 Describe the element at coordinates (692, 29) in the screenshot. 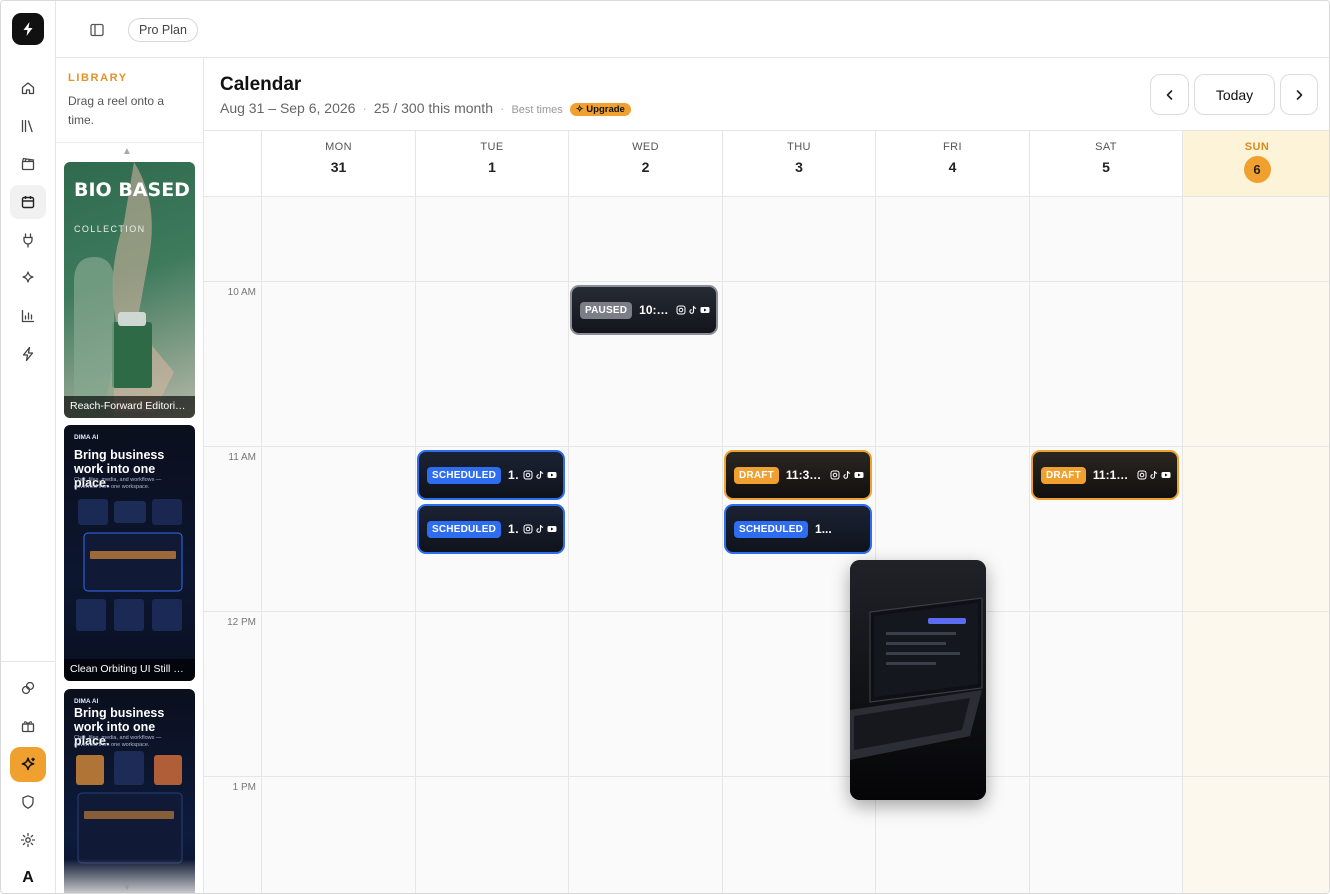

I see `top-bar: Pro Plan` at that location.